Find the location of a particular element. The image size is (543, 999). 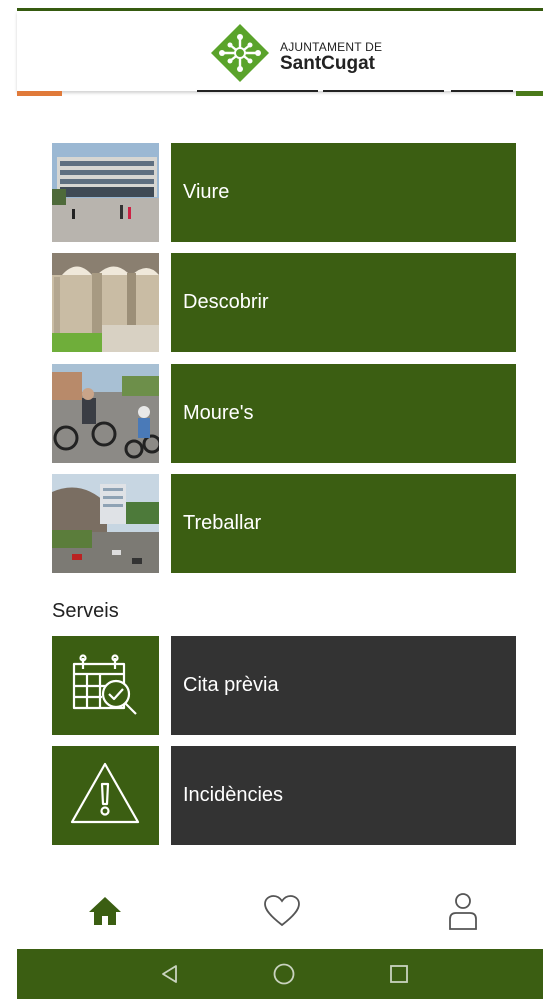

tile-viure-label-box: Viure is located at coordinates (343, 192).